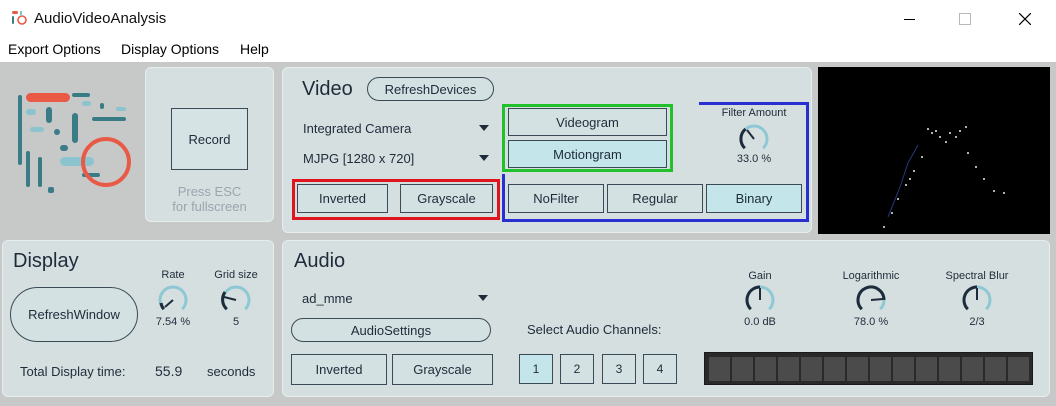  What do you see at coordinates (536, 369) in the screenshot?
I see `channel-1-button: 1` at bounding box center [536, 369].